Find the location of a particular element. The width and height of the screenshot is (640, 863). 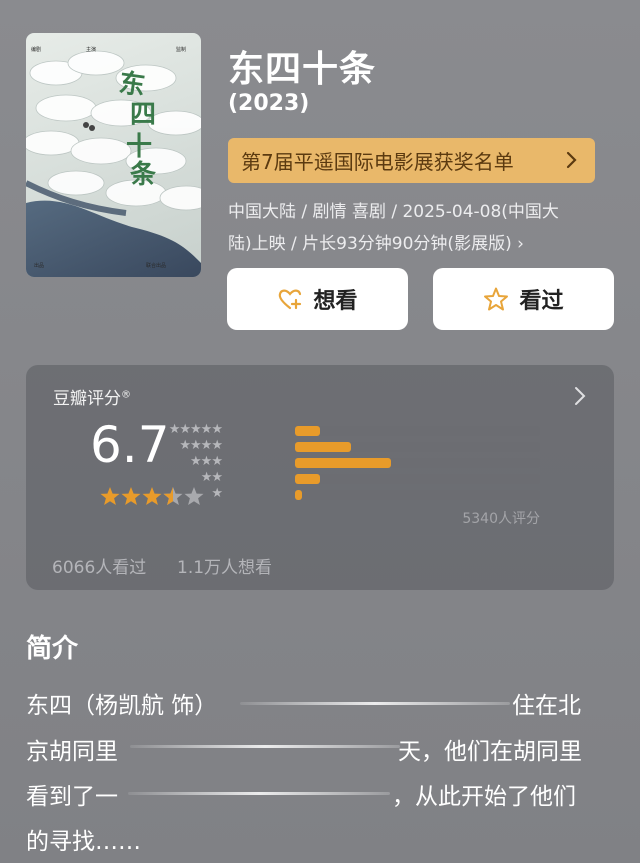

intro-line-2: 京胡同里 is located at coordinates (72, 752).